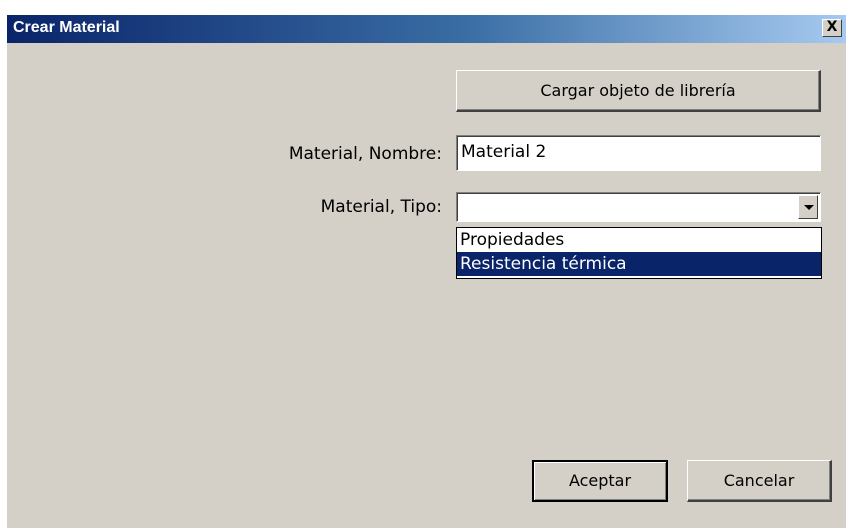  Describe the element at coordinates (365, 154) in the screenshot. I see `material-name-label: Material, Nombre:` at that location.